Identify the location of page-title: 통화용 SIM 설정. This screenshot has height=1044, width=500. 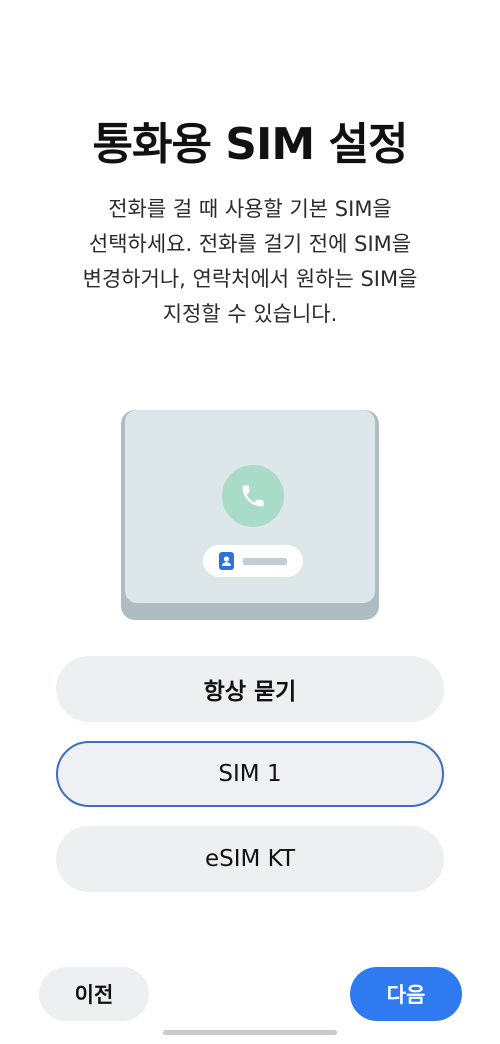
(250, 144).